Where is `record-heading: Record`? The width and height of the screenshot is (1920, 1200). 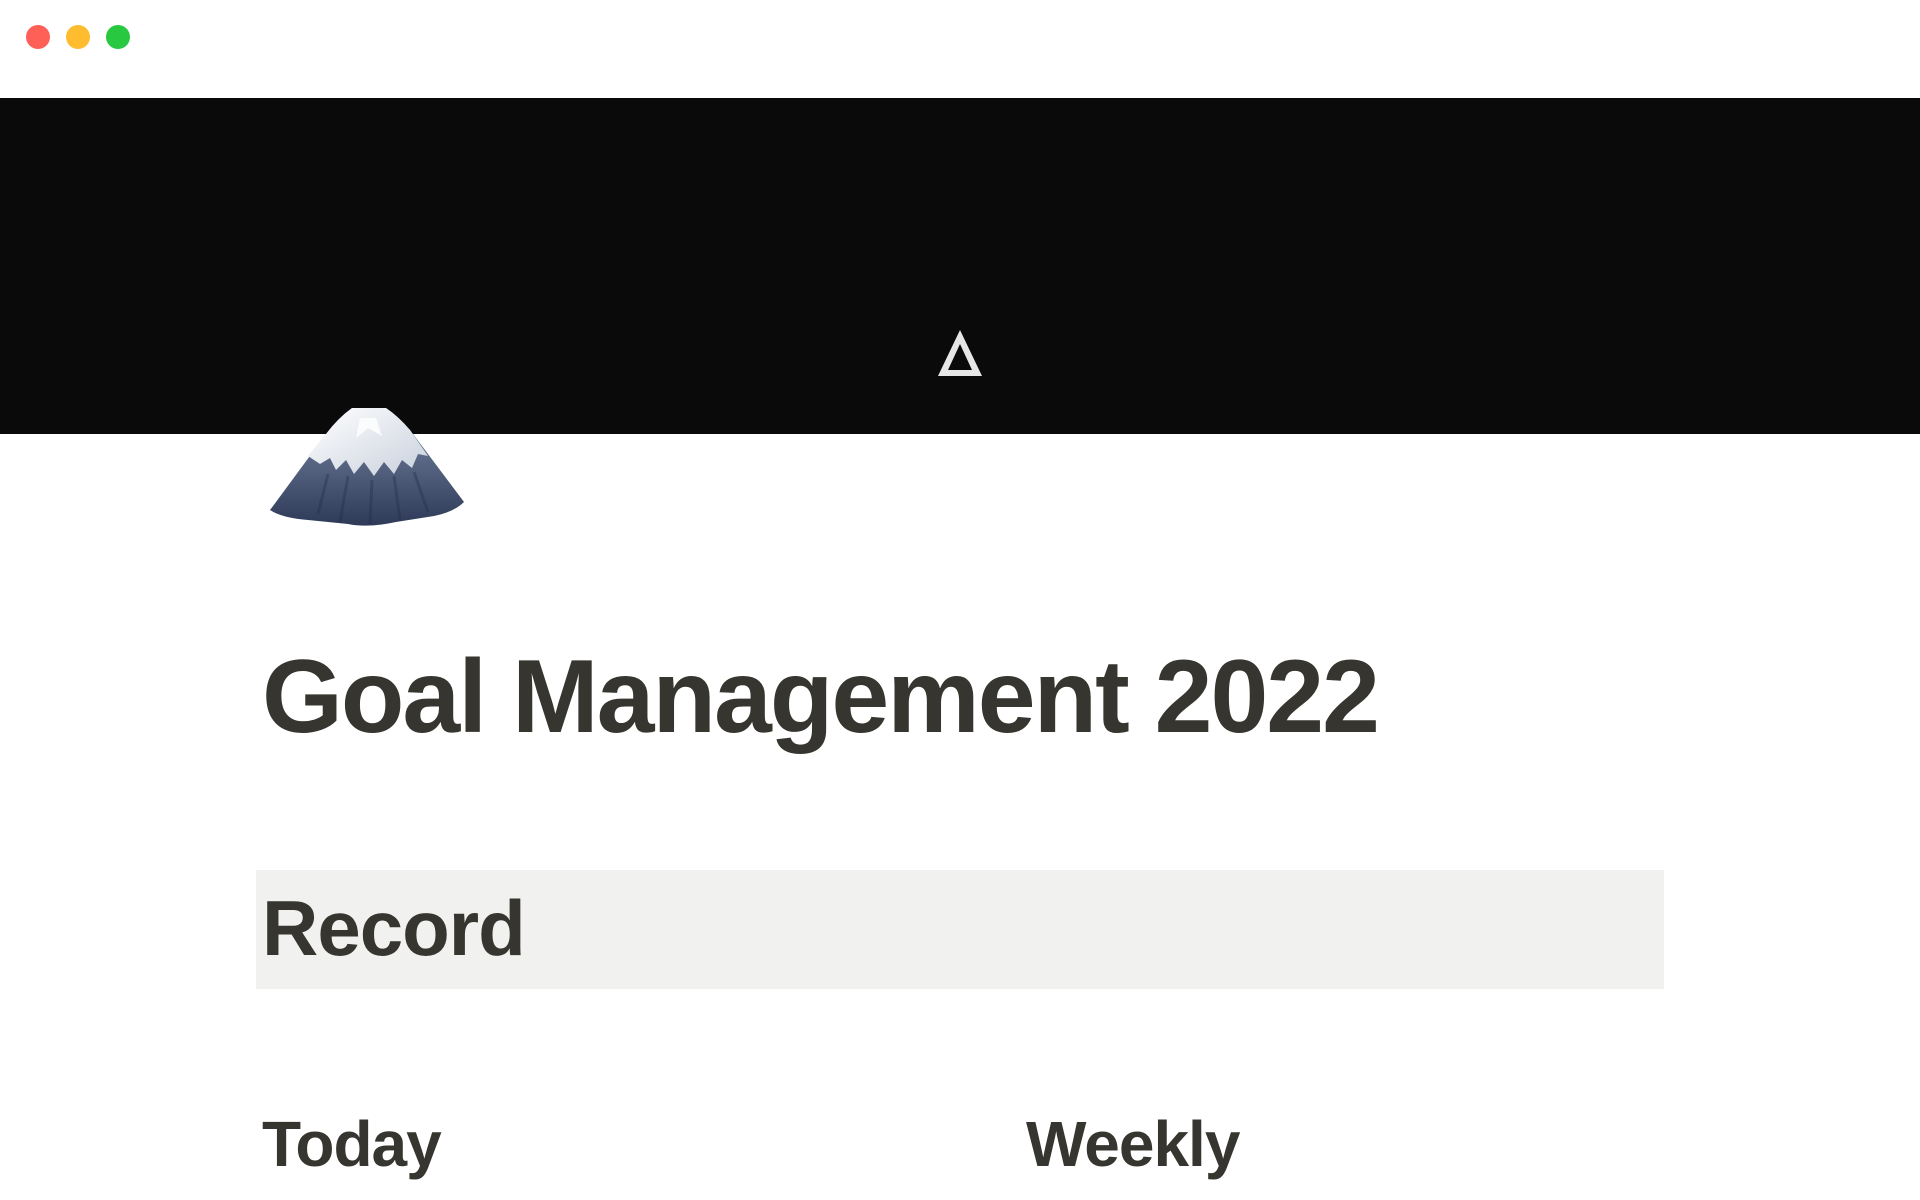
record-heading: Record is located at coordinates (394, 929).